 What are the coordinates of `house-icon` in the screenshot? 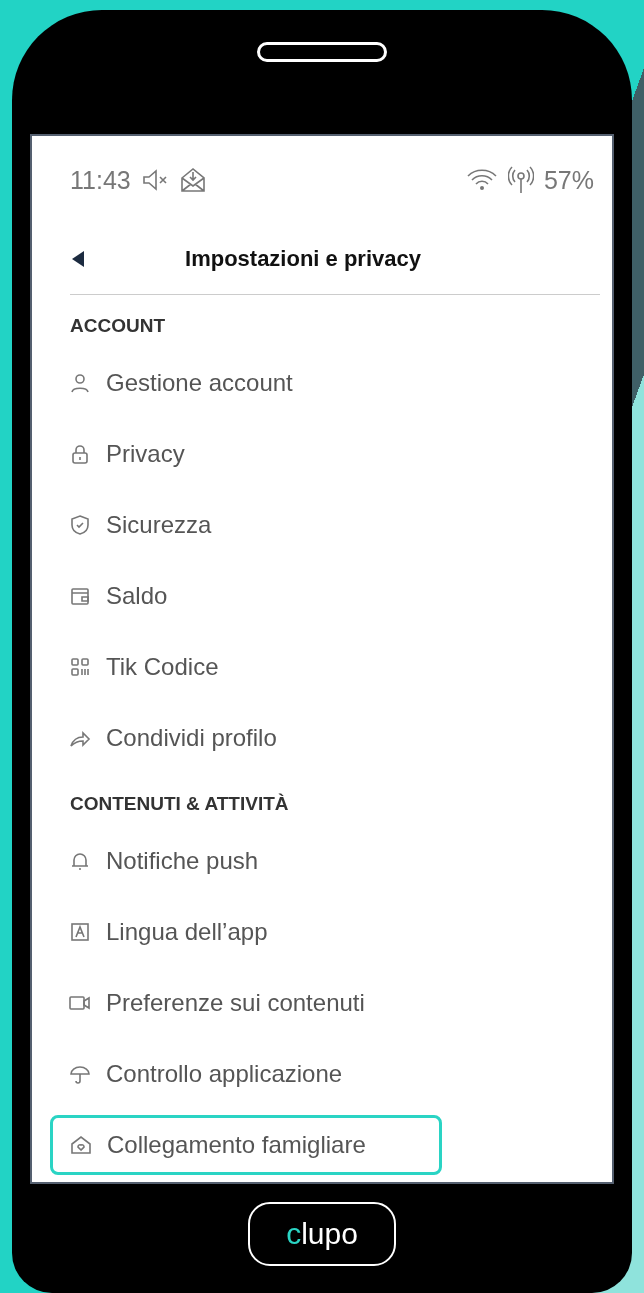 It's located at (81, 1145).